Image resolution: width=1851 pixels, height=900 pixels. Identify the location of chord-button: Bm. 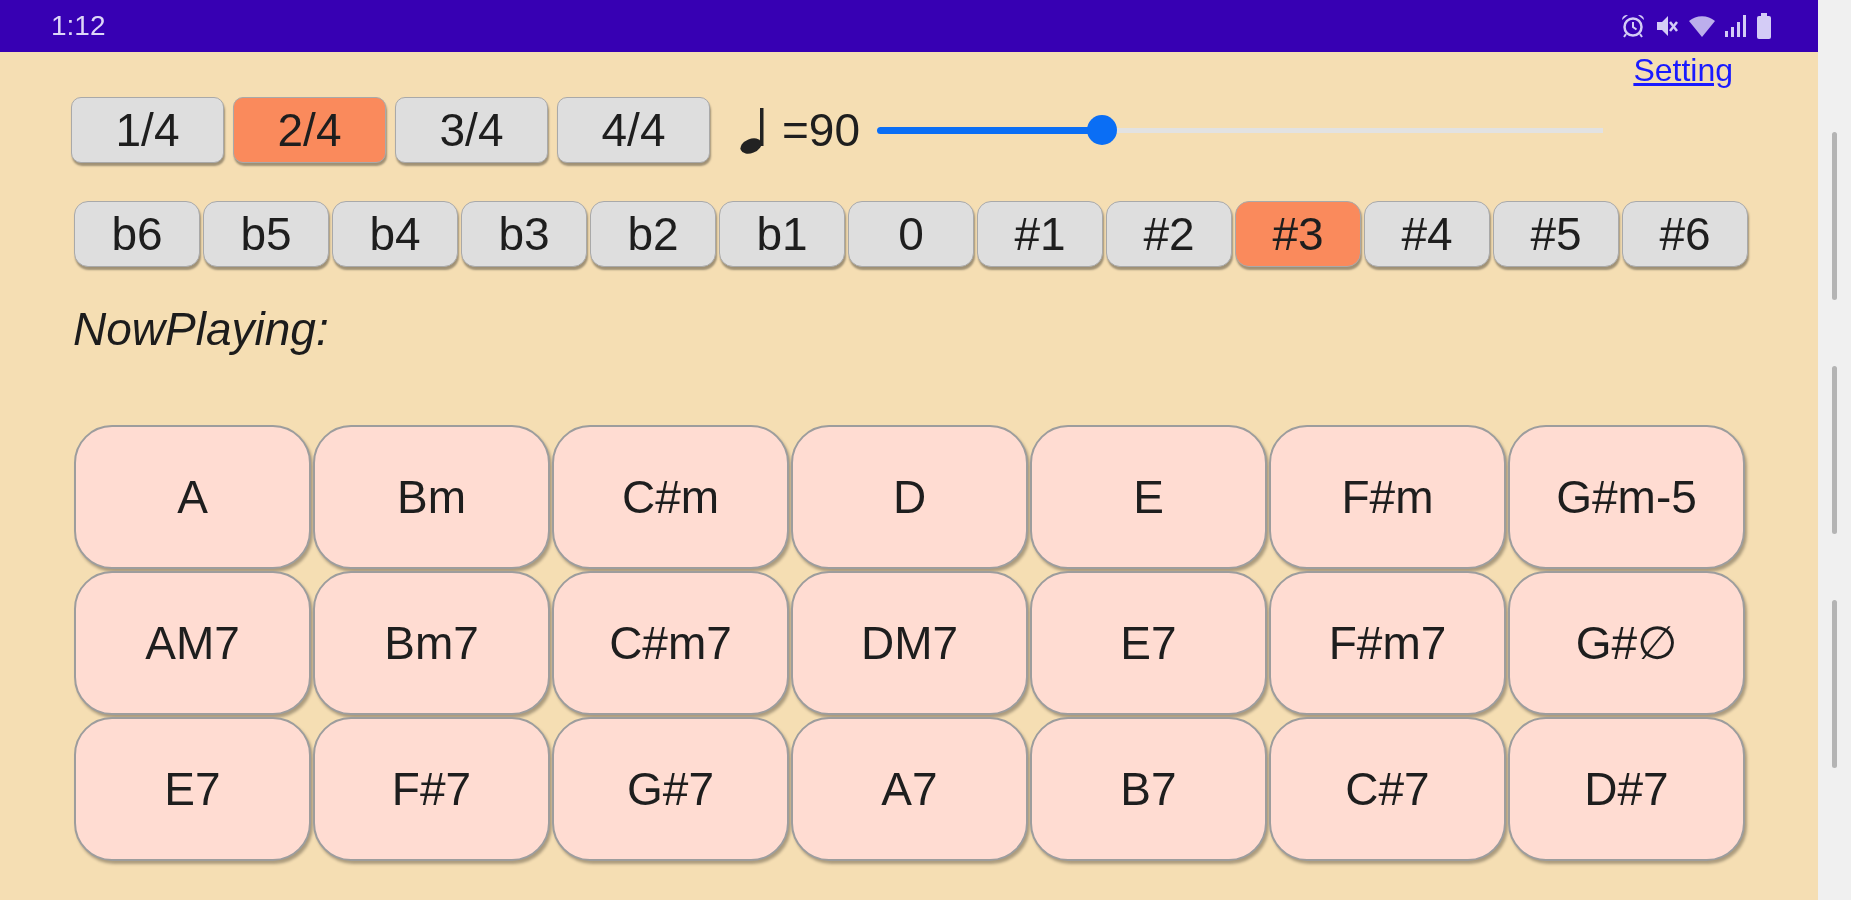
(431, 497).